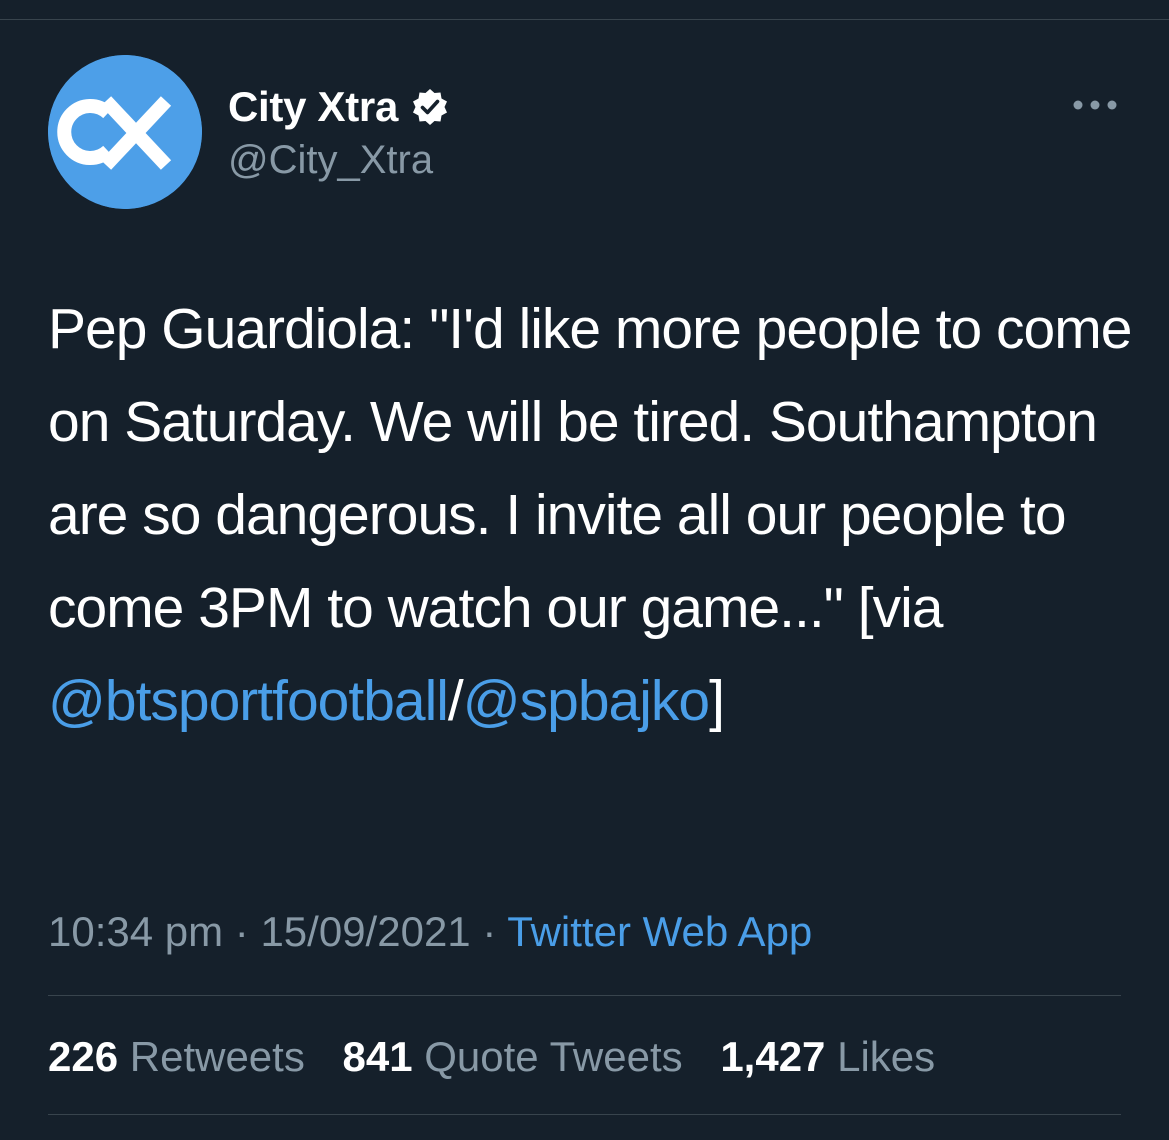  Describe the element at coordinates (430, 107) in the screenshot. I see `verified-badge-icon` at that location.